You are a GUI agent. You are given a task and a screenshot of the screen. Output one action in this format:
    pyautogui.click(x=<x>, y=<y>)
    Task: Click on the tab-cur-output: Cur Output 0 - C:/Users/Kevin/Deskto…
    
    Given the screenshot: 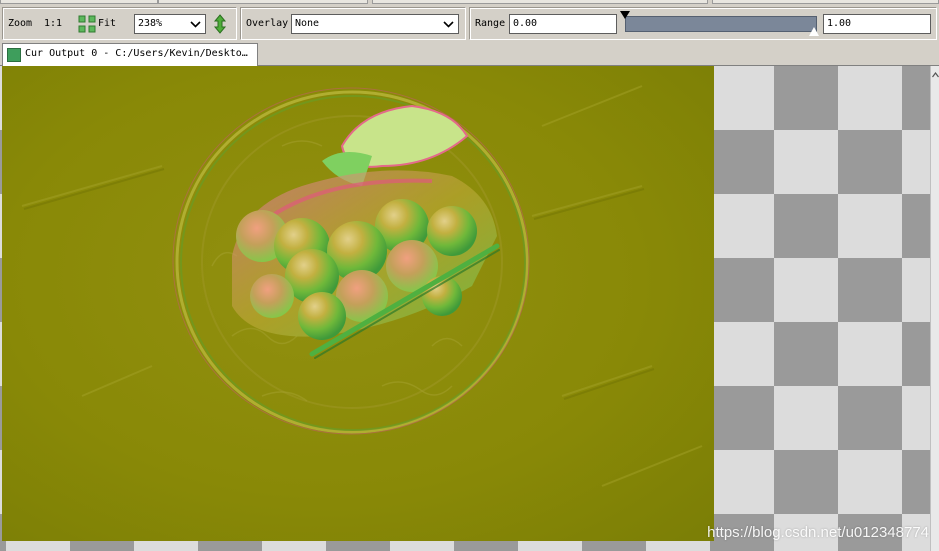 What is the action you would take?
    pyautogui.click(x=130, y=55)
    